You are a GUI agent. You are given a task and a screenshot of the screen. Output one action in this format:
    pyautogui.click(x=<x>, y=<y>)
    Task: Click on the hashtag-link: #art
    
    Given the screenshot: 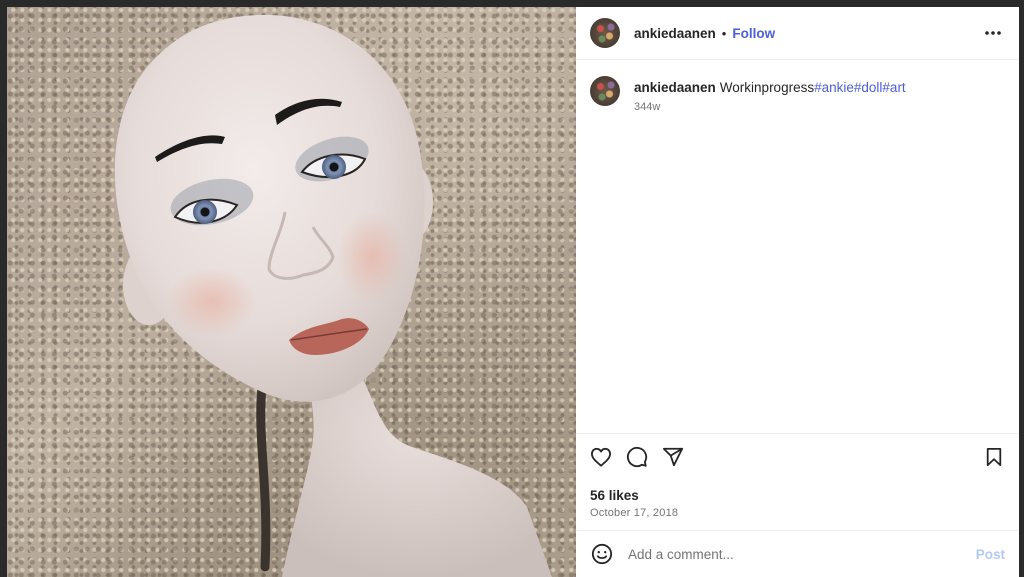 What is the action you would take?
    pyautogui.click(x=893, y=87)
    